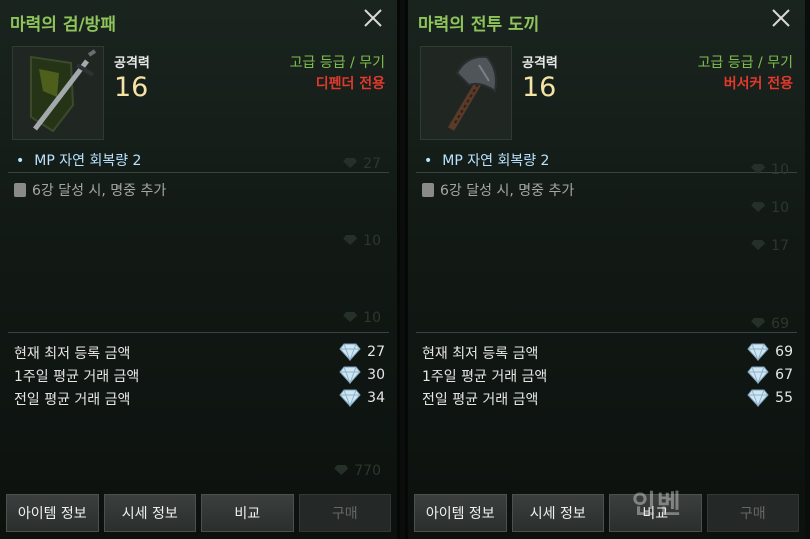 This screenshot has height=539, width=810. What do you see at coordinates (362, 398) in the screenshot?
I see `price-value: 34` at bounding box center [362, 398].